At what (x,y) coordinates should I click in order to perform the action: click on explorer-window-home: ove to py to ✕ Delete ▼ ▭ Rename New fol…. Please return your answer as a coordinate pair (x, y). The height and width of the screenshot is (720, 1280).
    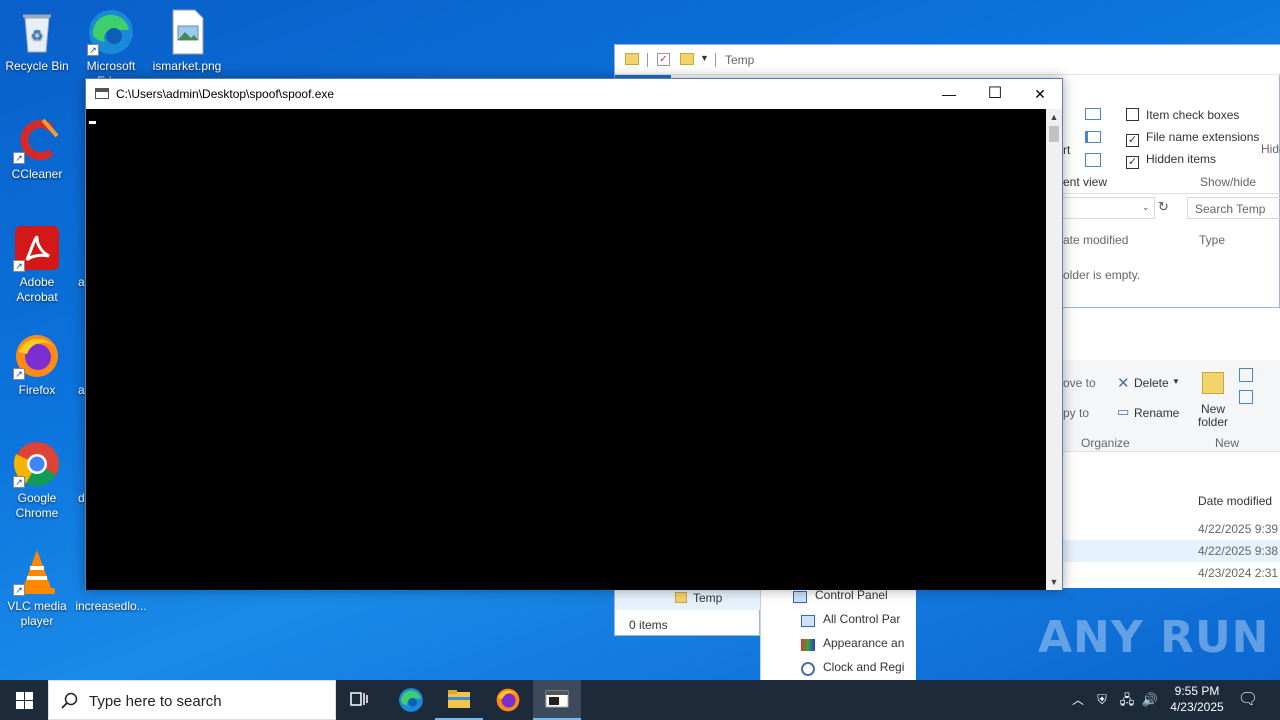
    Looking at the image, I should click on (1171, 448).